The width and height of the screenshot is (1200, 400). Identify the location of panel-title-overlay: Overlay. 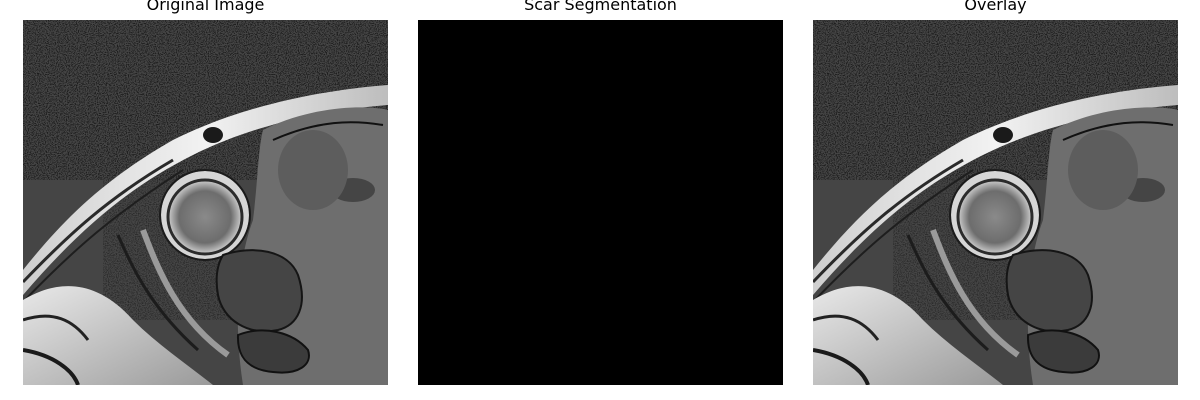
(995, 7).